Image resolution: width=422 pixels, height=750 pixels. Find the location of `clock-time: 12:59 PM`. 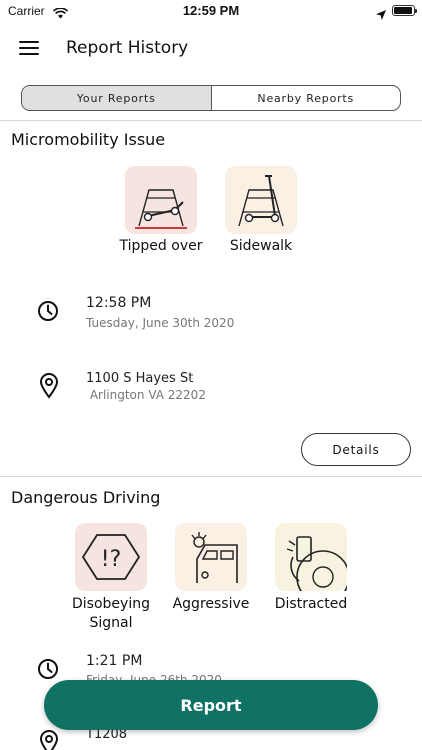

clock-time: 12:59 PM is located at coordinates (211, 10).